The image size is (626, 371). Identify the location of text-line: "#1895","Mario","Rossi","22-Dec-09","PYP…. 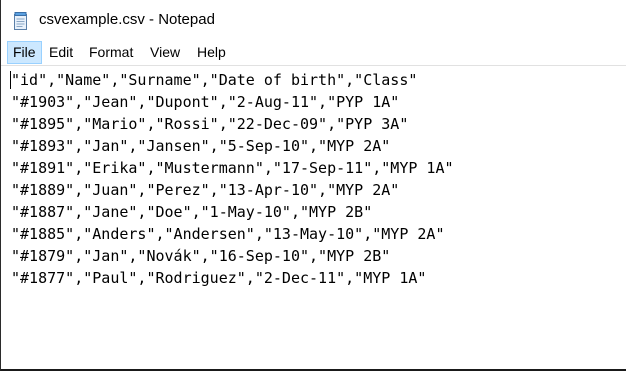
(210, 124).